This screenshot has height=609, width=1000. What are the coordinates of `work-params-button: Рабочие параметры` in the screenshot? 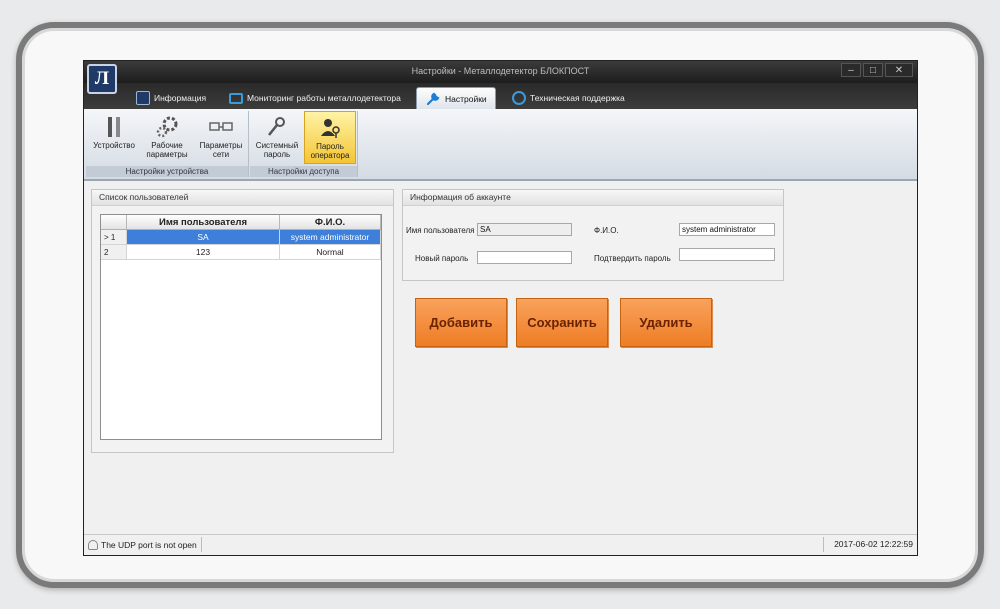 It's located at (167, 137).